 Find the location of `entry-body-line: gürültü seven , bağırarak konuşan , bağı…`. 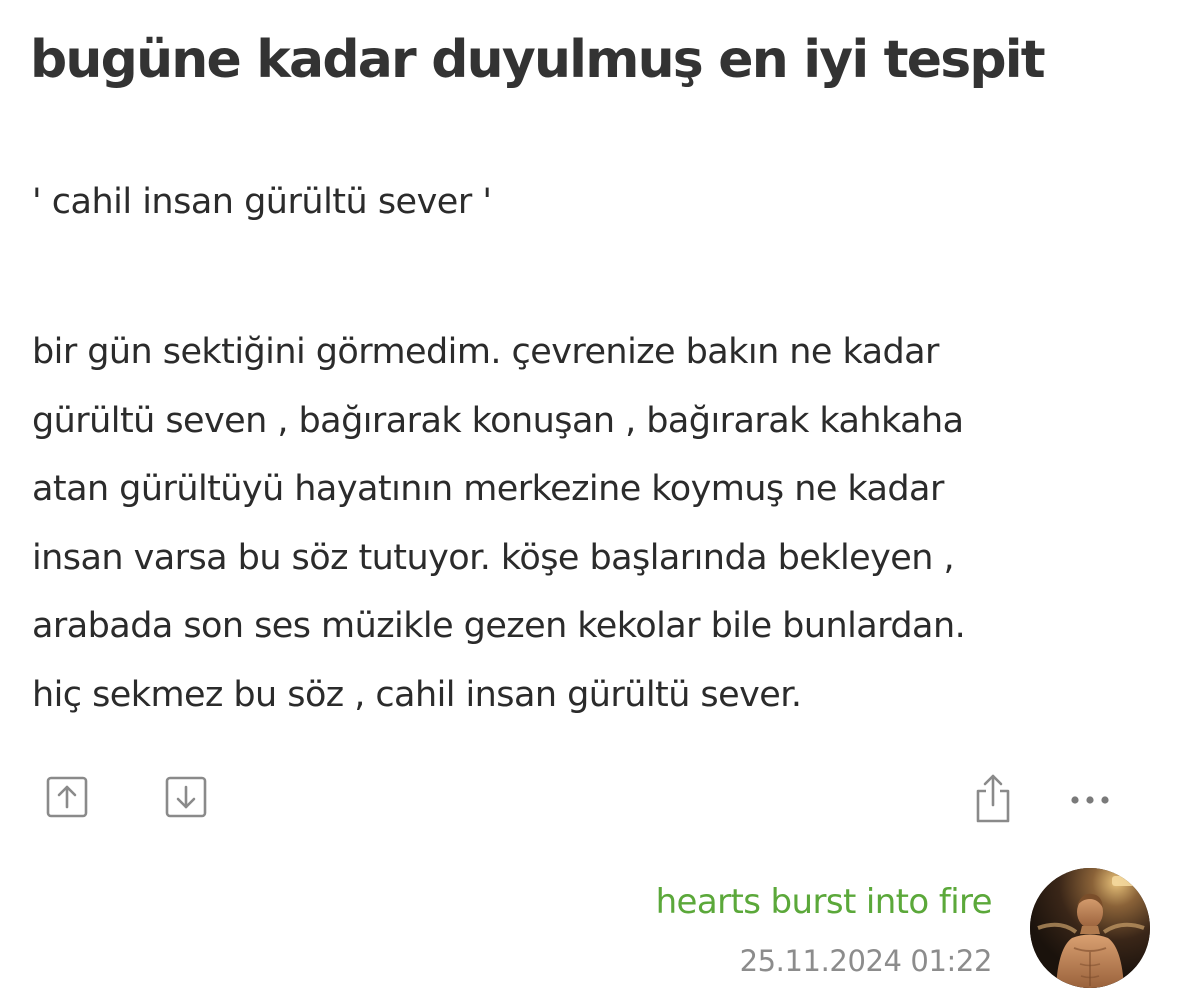

entry-body-line: gürültü seven , bağırarak konuşan , bağı… is located at coordinates (498, 420).